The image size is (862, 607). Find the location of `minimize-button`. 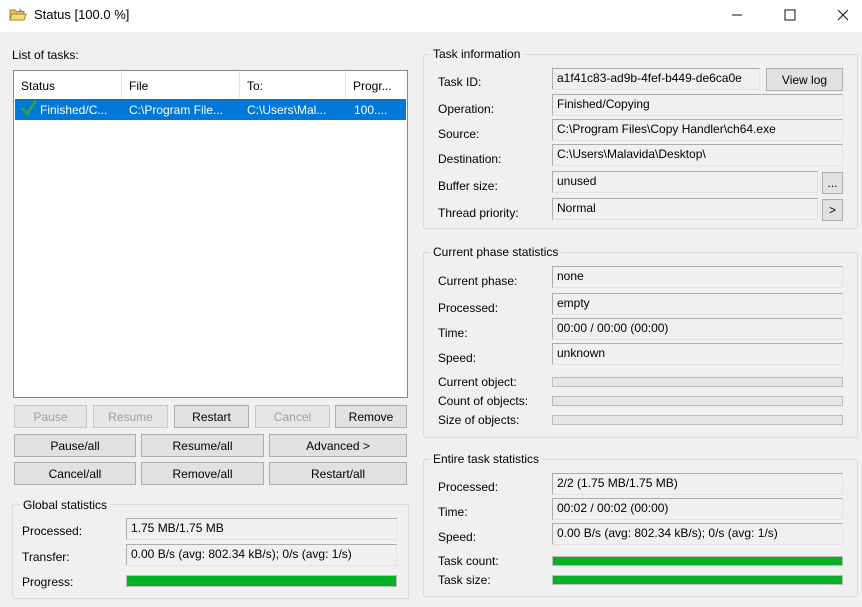

minimize-button is located at coordinates (737, 15).